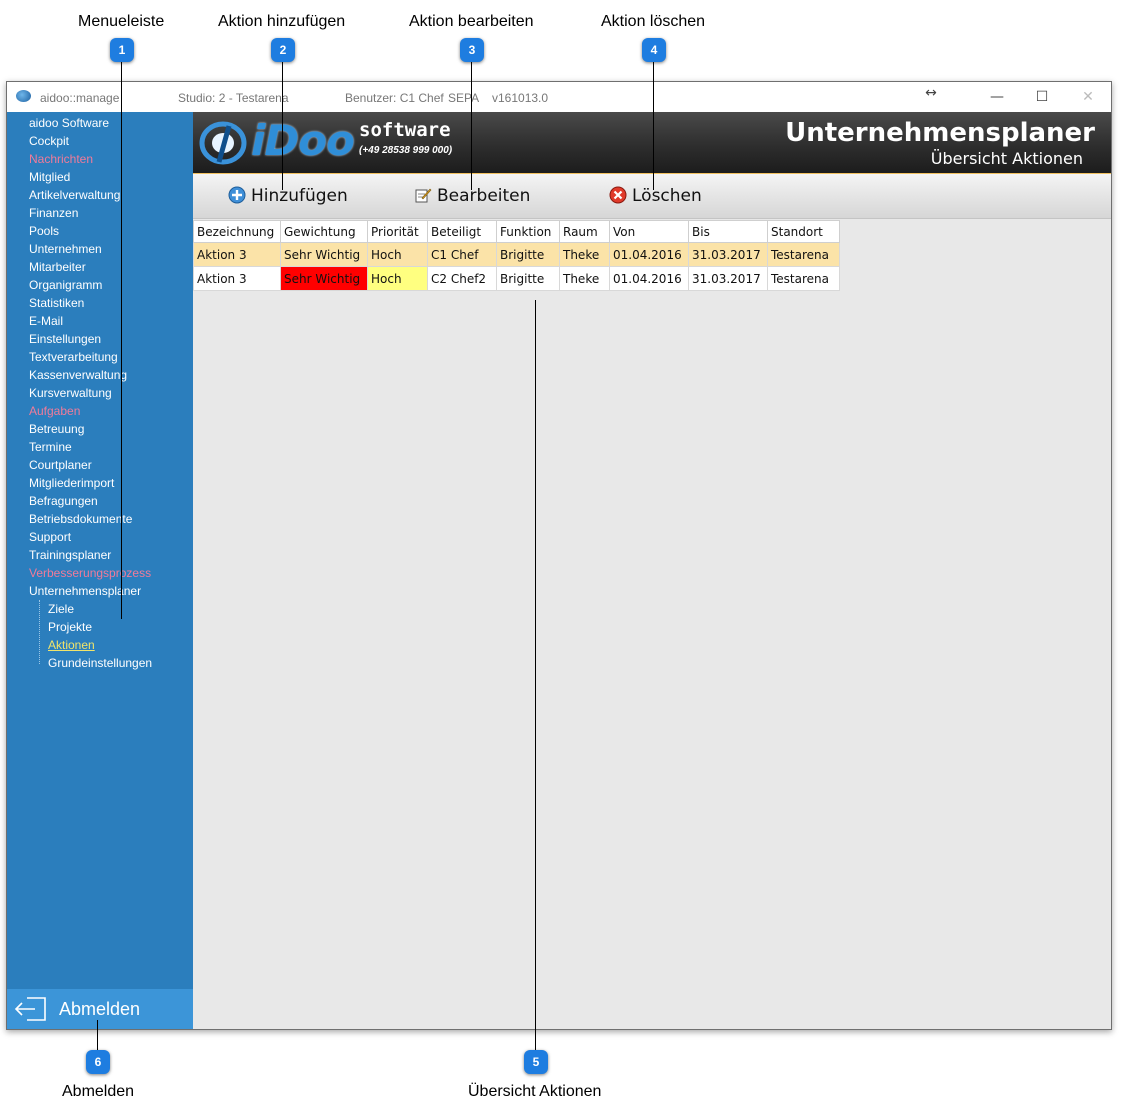  I want to click on edit-button: Bearbeiten, so click(472, 196).